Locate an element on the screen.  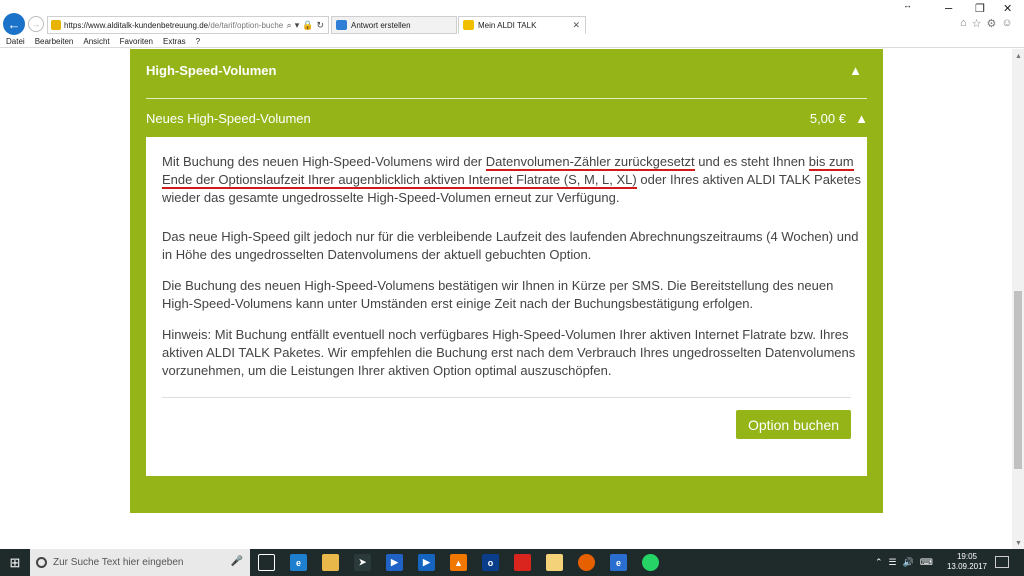
expand-tray-icon: ⌃ is located at coordinates (879, 562).